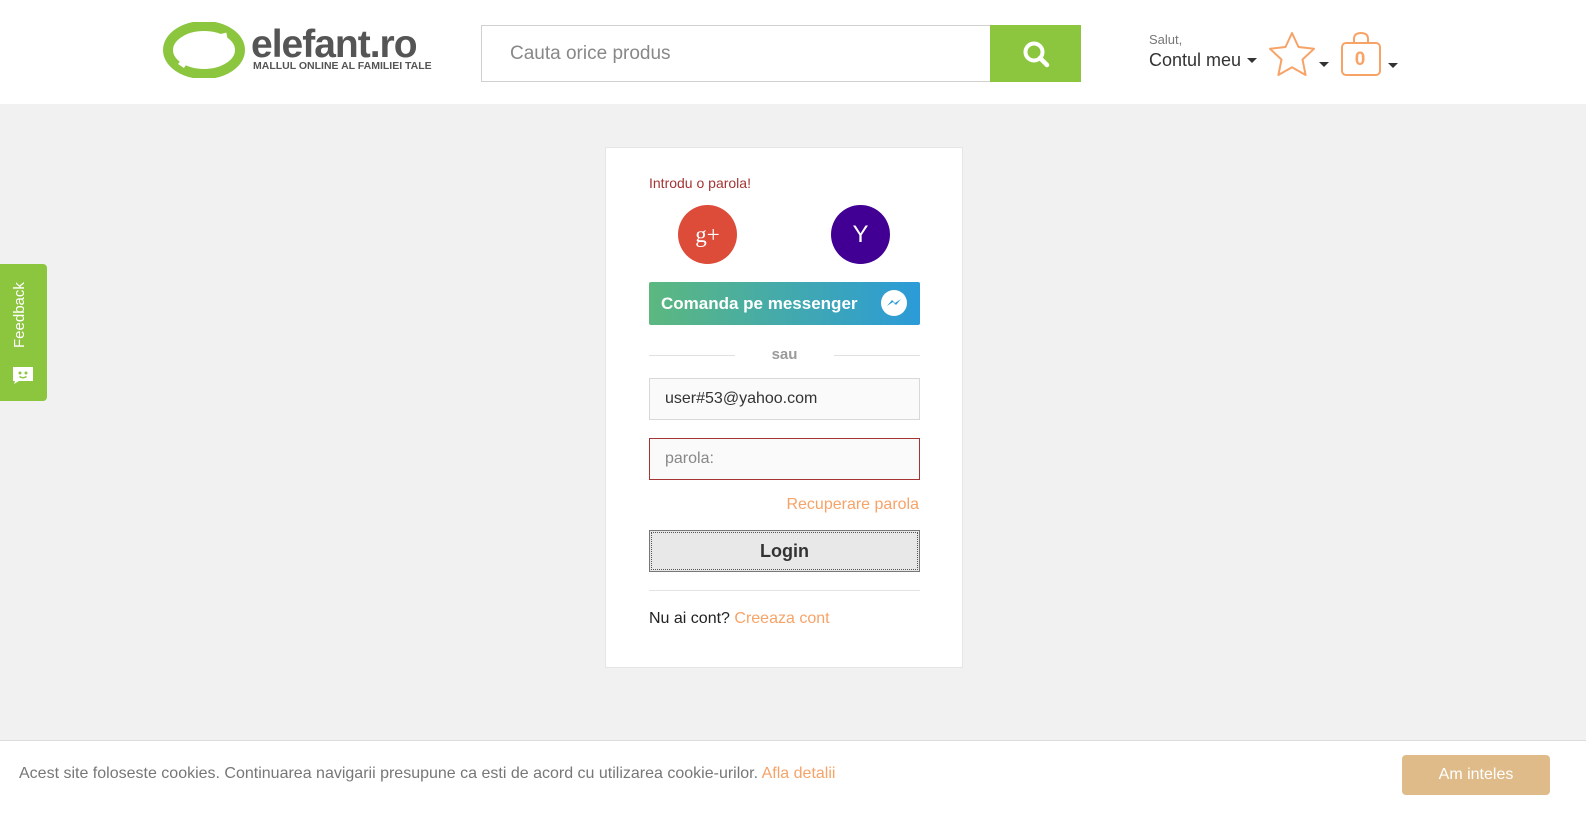 The height and width of the screenshot is (813, 1586). What do you see at coordinates (23, 375) in the screenshot?
I see `chat-face-icon` at bounding box center [23, 375].